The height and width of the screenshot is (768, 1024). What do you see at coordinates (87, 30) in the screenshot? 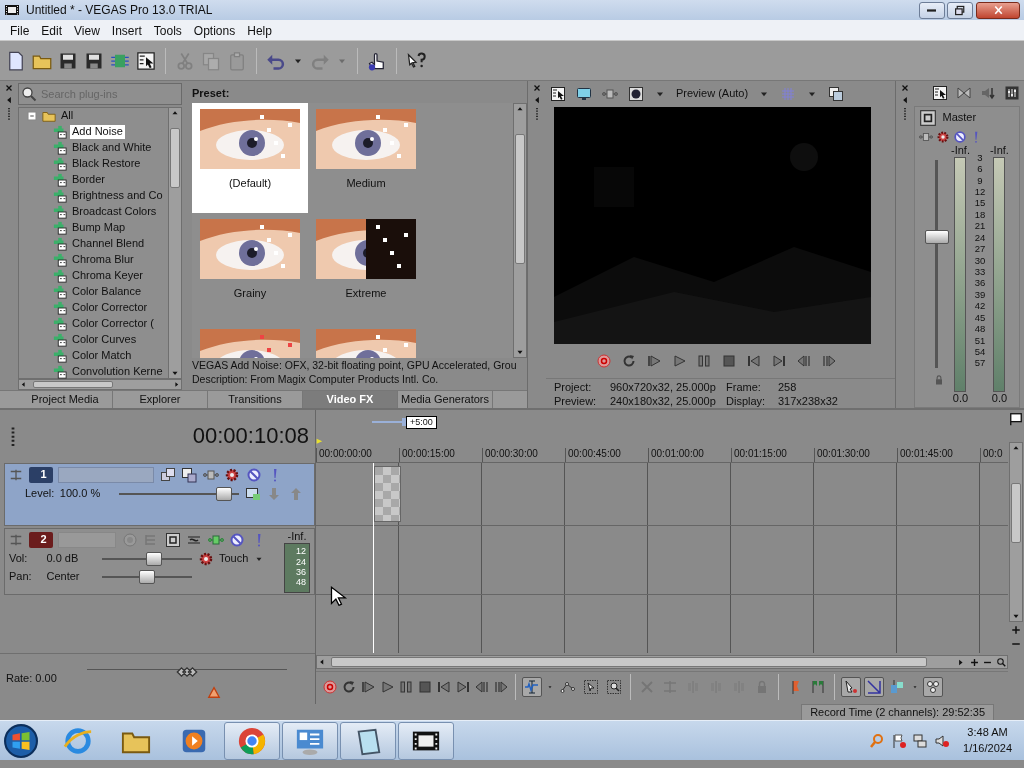
I see `menu-item: View` at bounding box center [87, 30].